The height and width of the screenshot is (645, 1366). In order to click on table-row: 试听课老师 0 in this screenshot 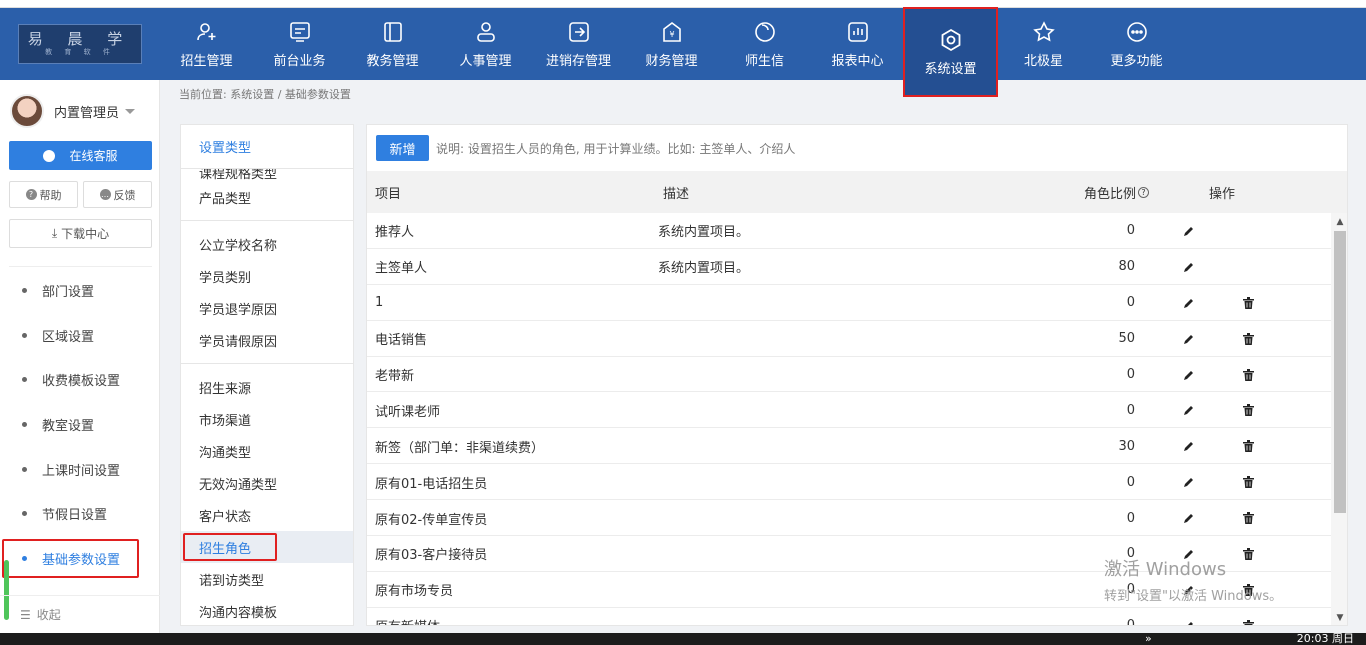, I will do `click(850, 410)`.